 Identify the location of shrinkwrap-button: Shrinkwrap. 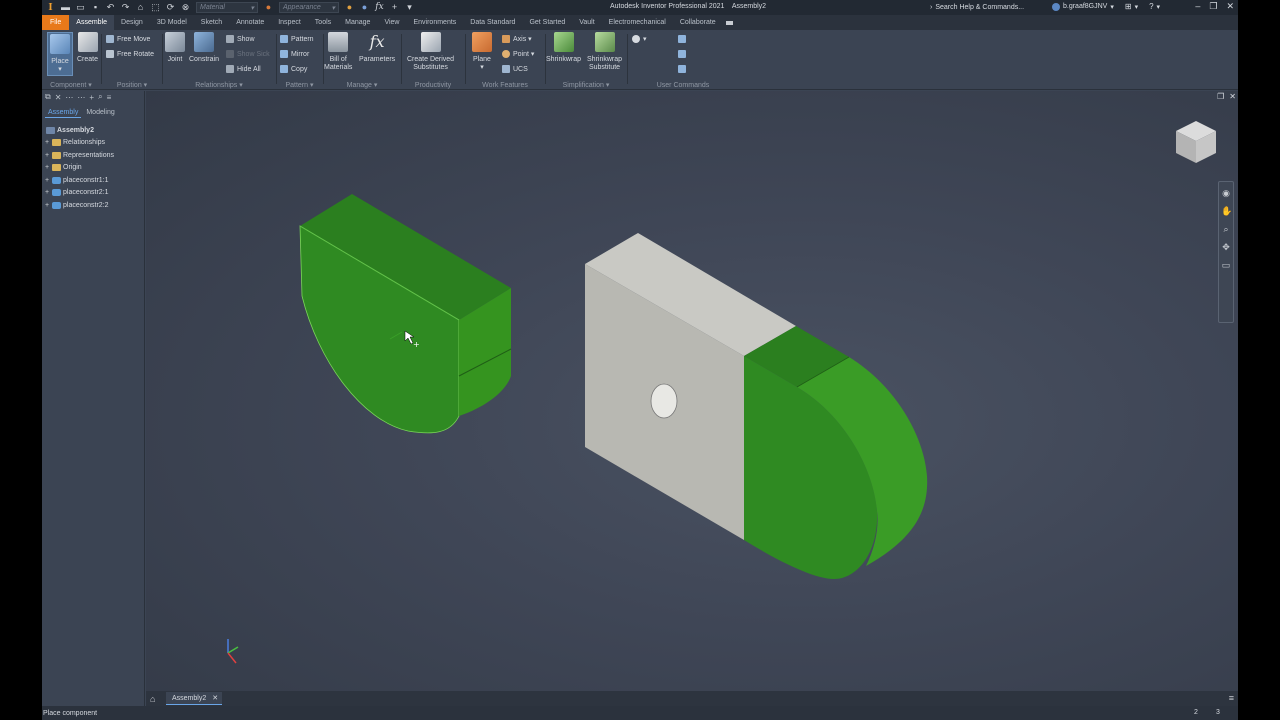
(563, 48).